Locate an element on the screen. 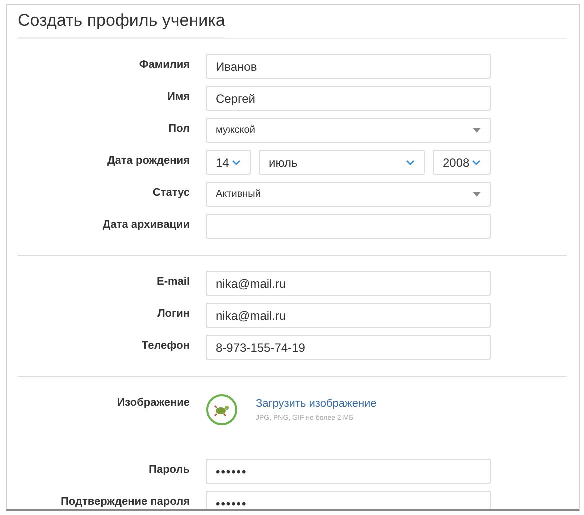  page-title: Создать профиль ученика is located at coordinates (122, 23).